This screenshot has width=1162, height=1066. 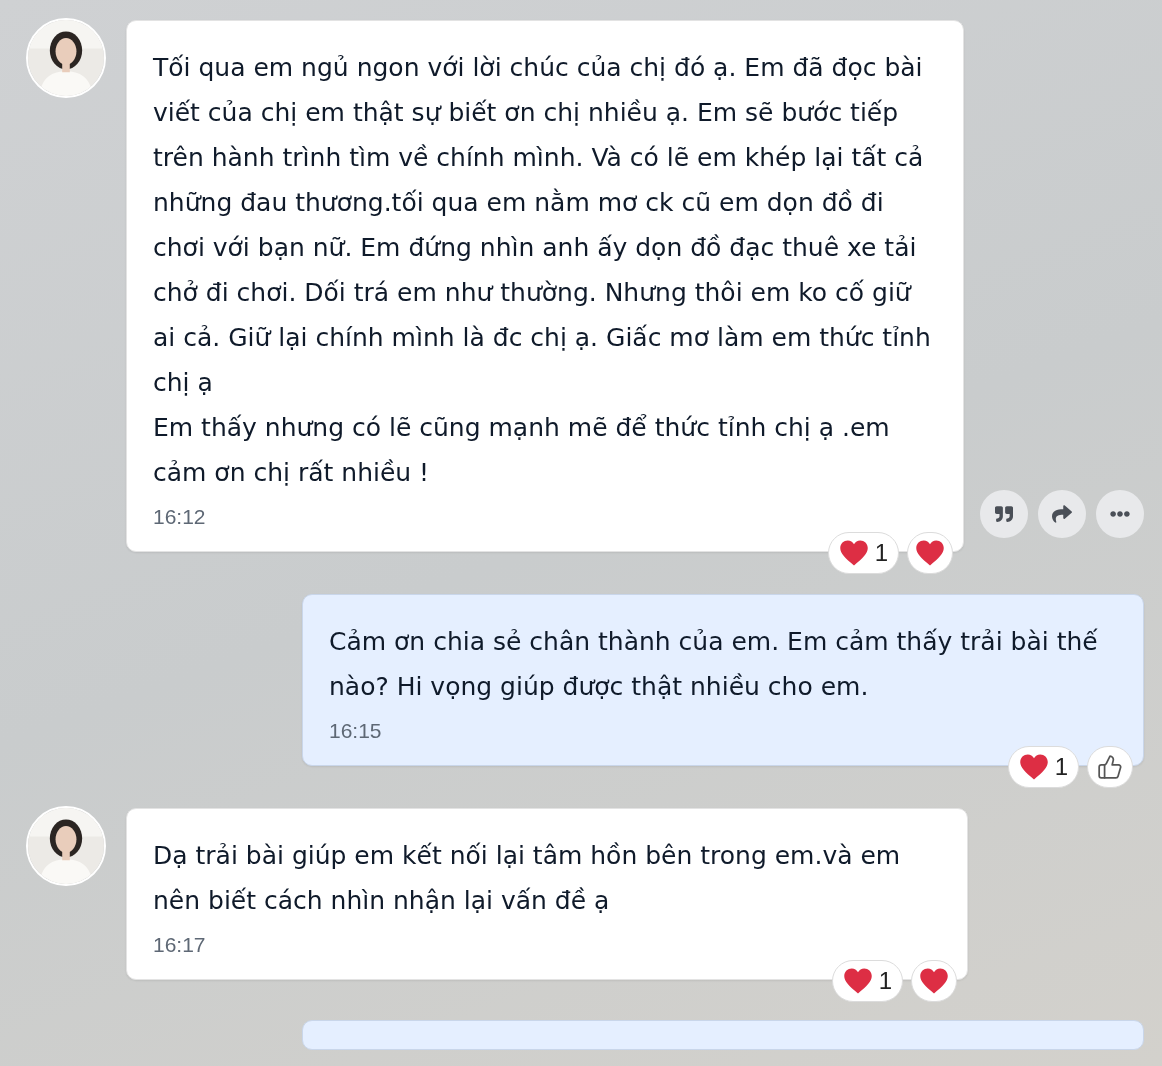 I want to click on quote-button, so click(x=1004, y=514).